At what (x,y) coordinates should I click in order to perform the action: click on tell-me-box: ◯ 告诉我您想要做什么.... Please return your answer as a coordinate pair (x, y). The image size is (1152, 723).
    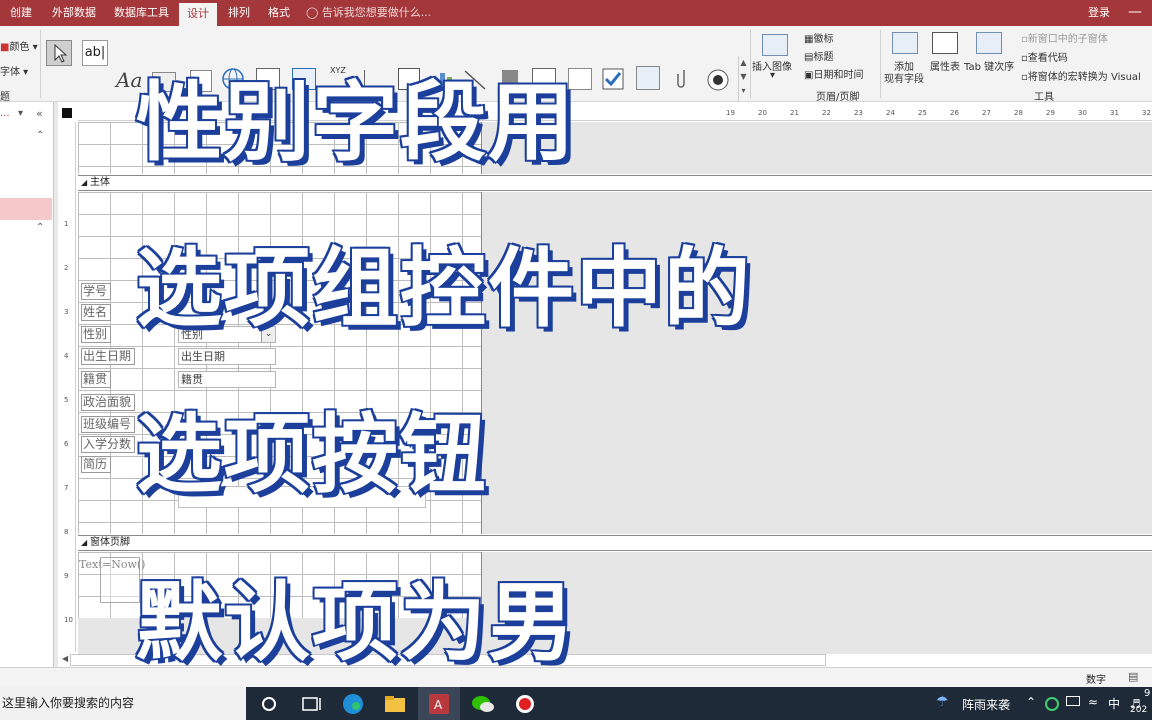
    Looking at the image, I should click on (368, 13).